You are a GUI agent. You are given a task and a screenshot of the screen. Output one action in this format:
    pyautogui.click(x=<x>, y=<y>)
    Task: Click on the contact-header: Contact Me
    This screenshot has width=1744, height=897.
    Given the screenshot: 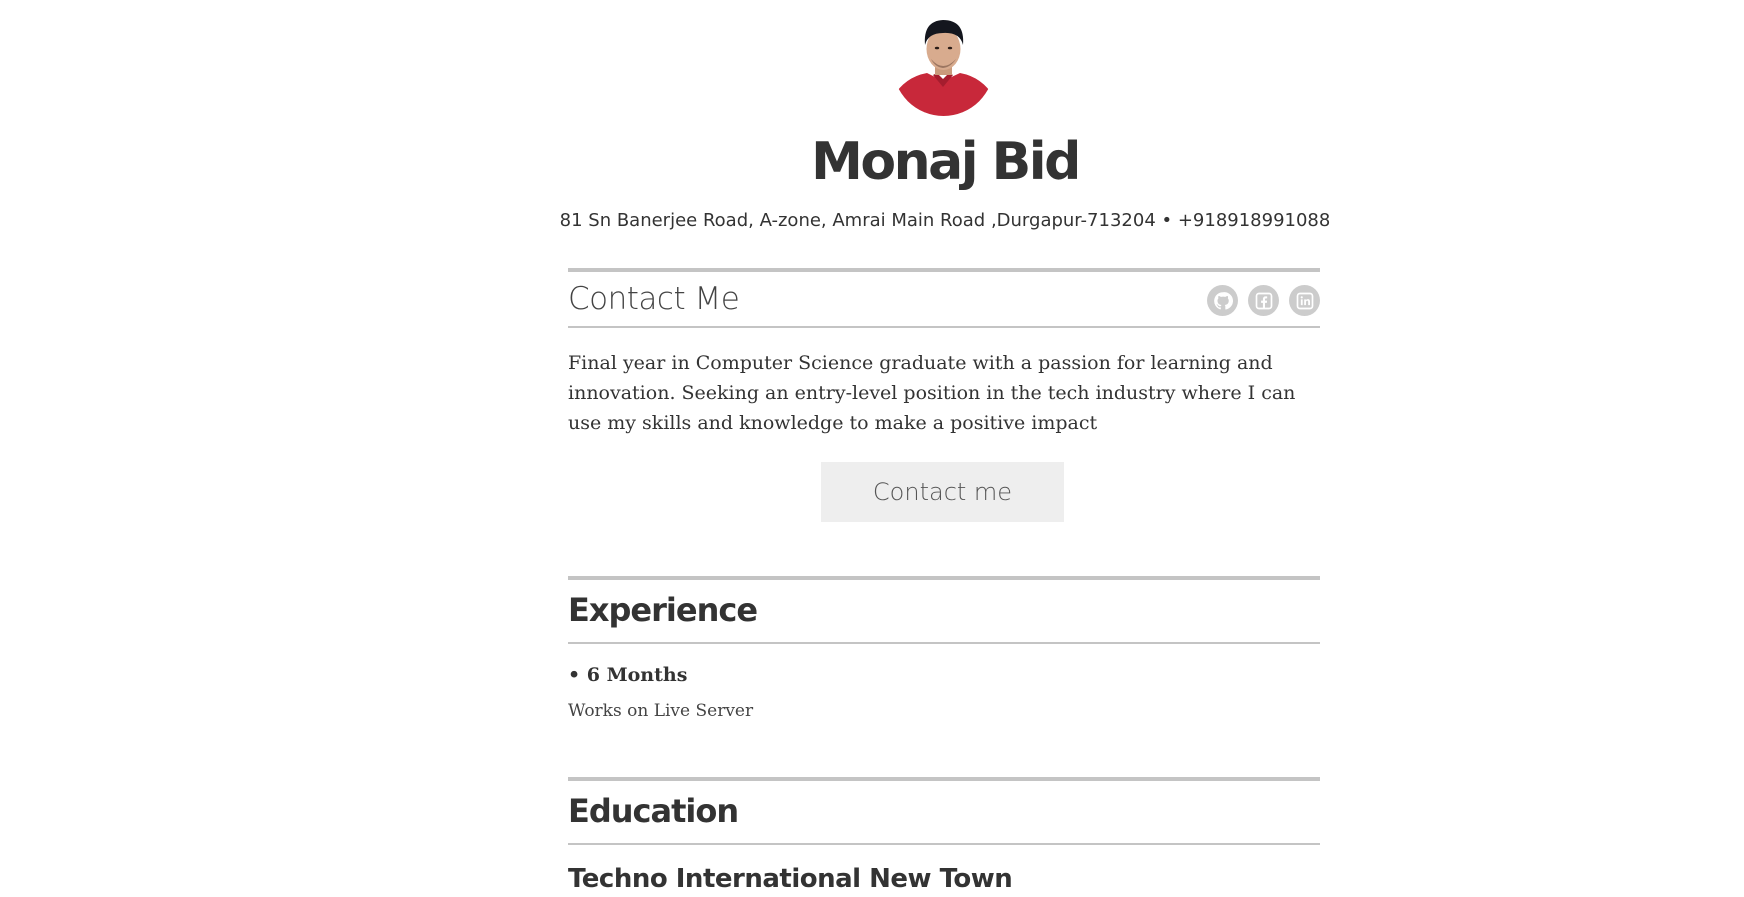 What is the action you would take?
    pyautogui.click(x=944, y=298)
    